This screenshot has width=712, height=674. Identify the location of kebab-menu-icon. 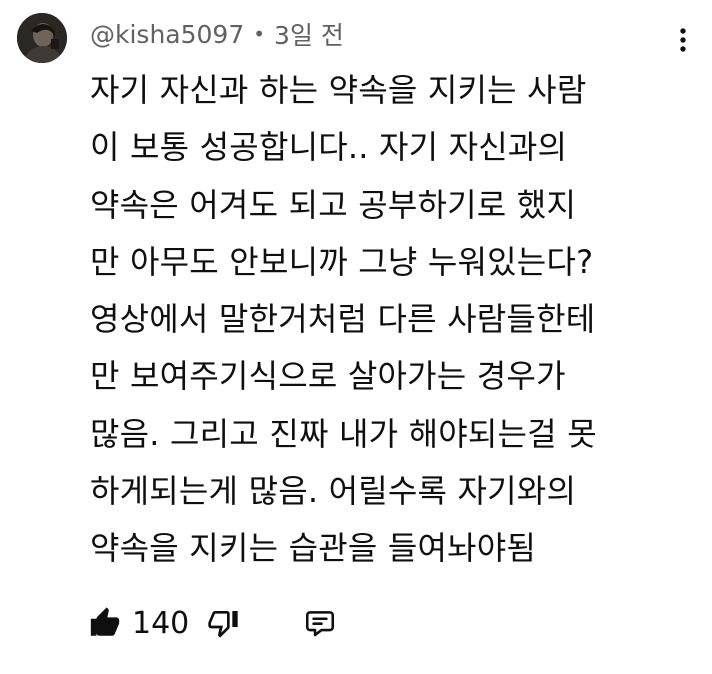
(683, 40).